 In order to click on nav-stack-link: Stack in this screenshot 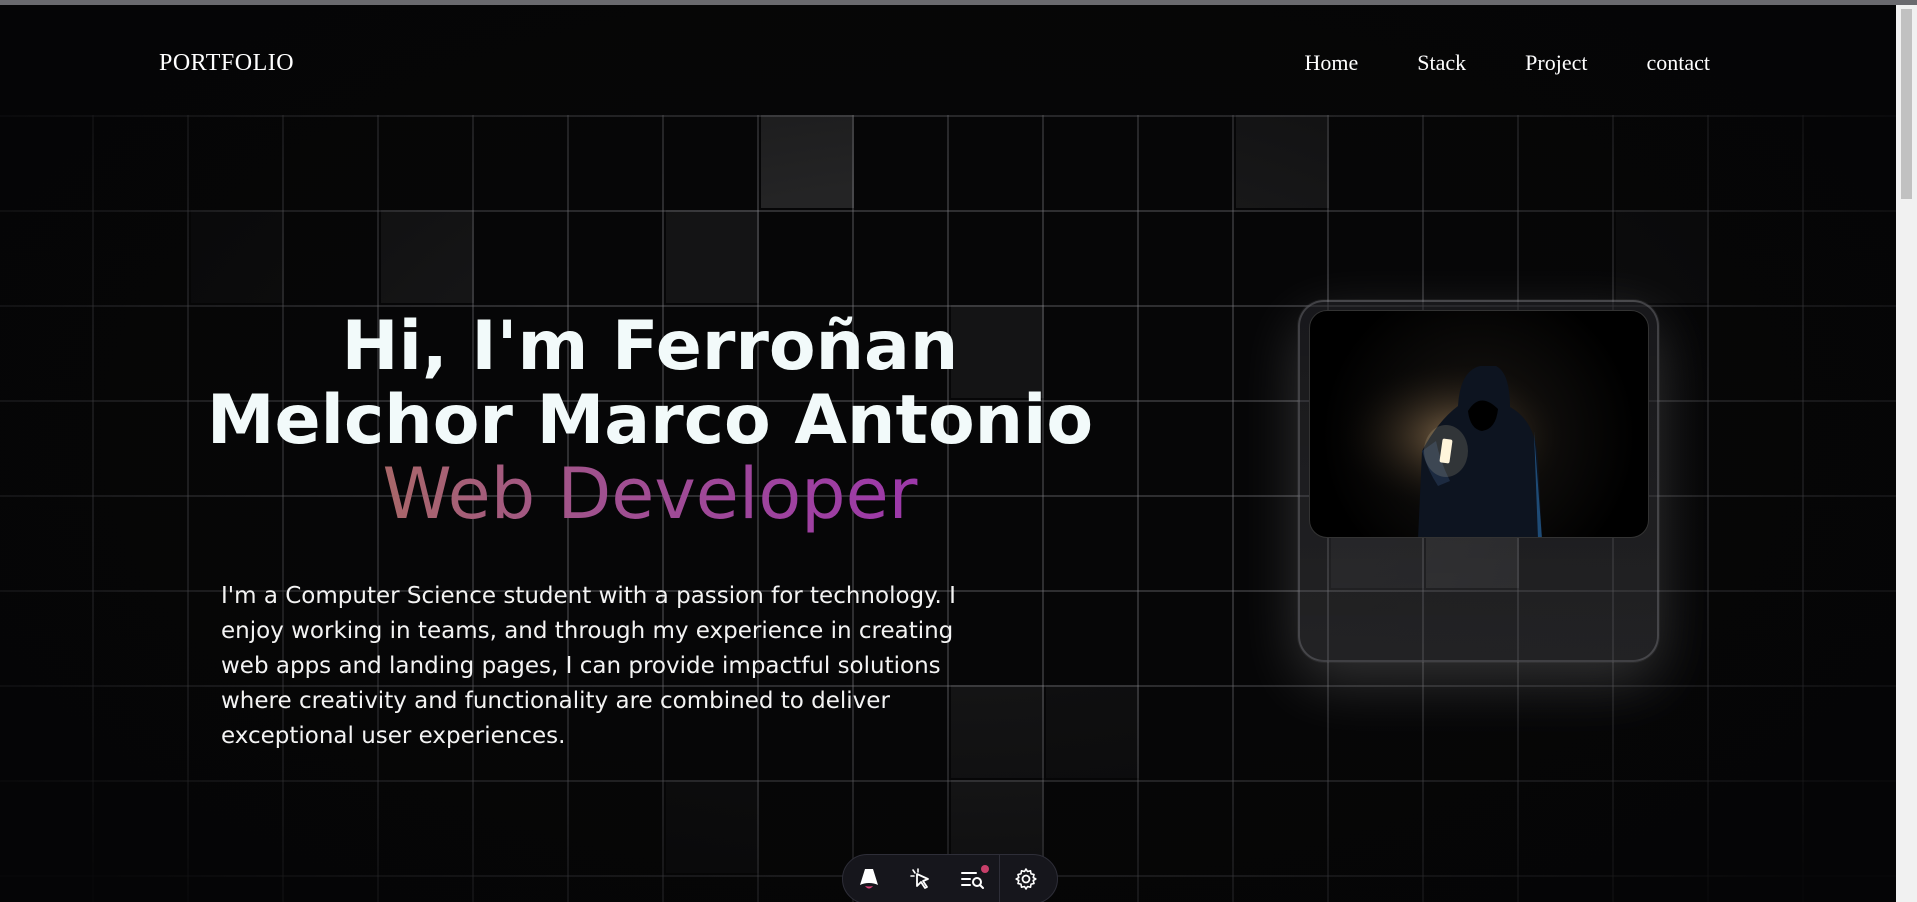, I will do `click(1441, 63)`.